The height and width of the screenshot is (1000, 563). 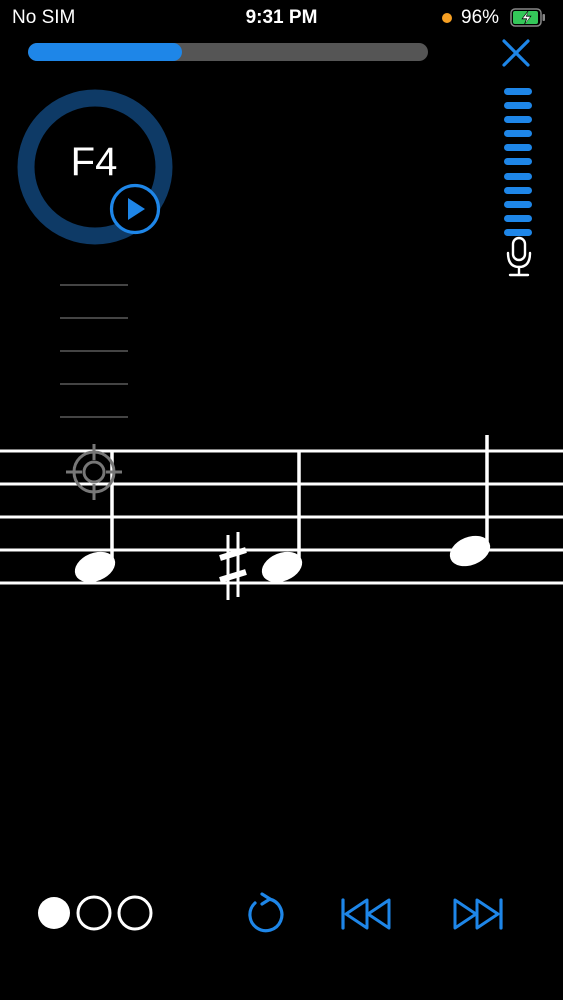 I want to click on exercise-progress-bar, so click(x=228, y=52).